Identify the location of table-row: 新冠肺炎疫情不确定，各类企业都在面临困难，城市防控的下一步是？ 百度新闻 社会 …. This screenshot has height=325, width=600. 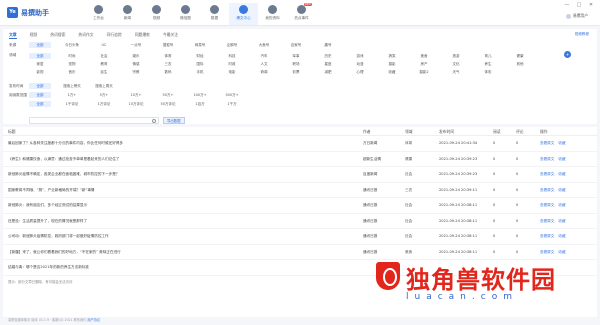
(300, 175).